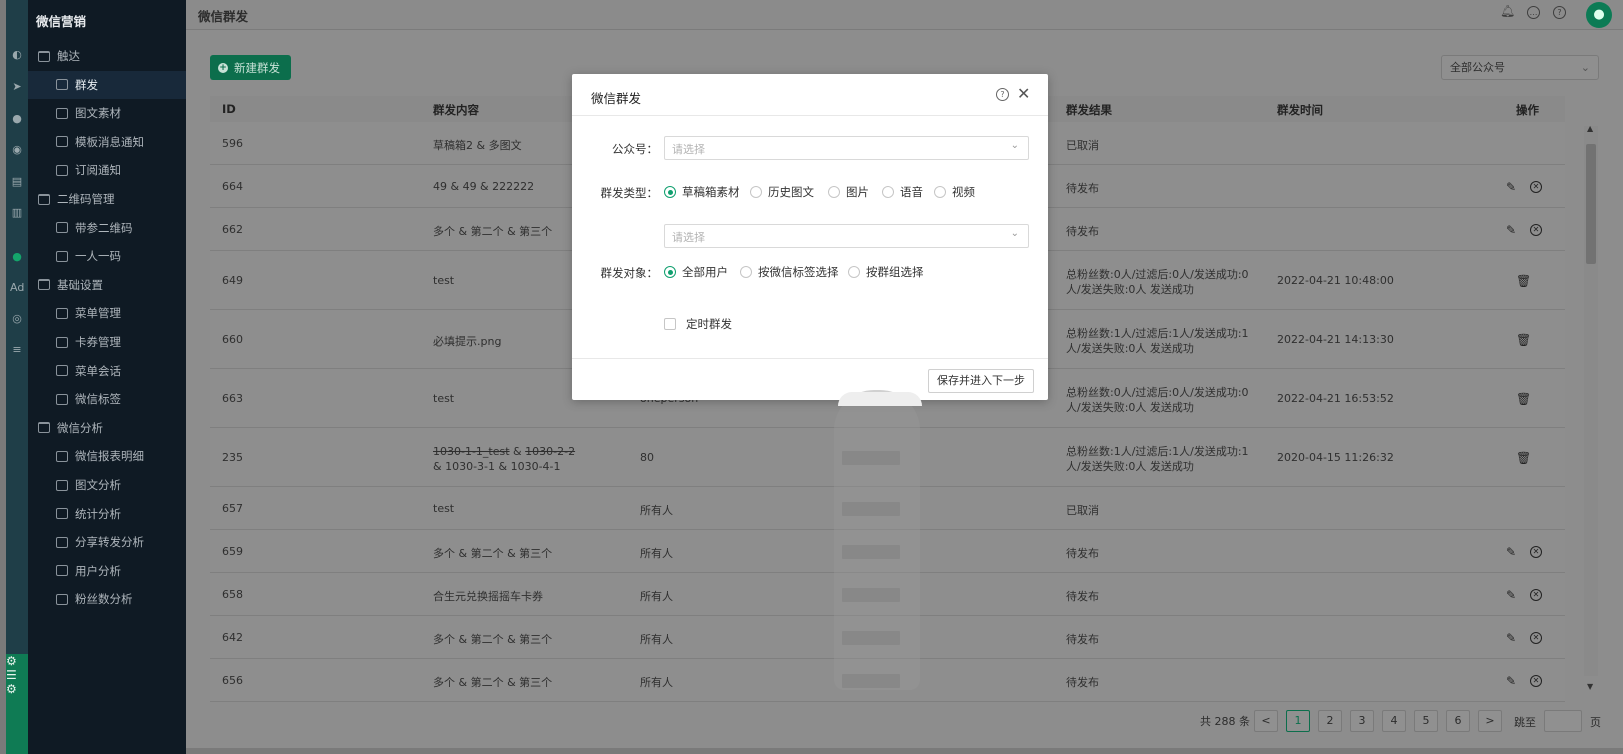 Image resolution: width=1623 pixels, height=754 pixels. Describe the element at coordinates (1330, 721) in the screenshot. I see `pagination-page-2: 2` at that location.